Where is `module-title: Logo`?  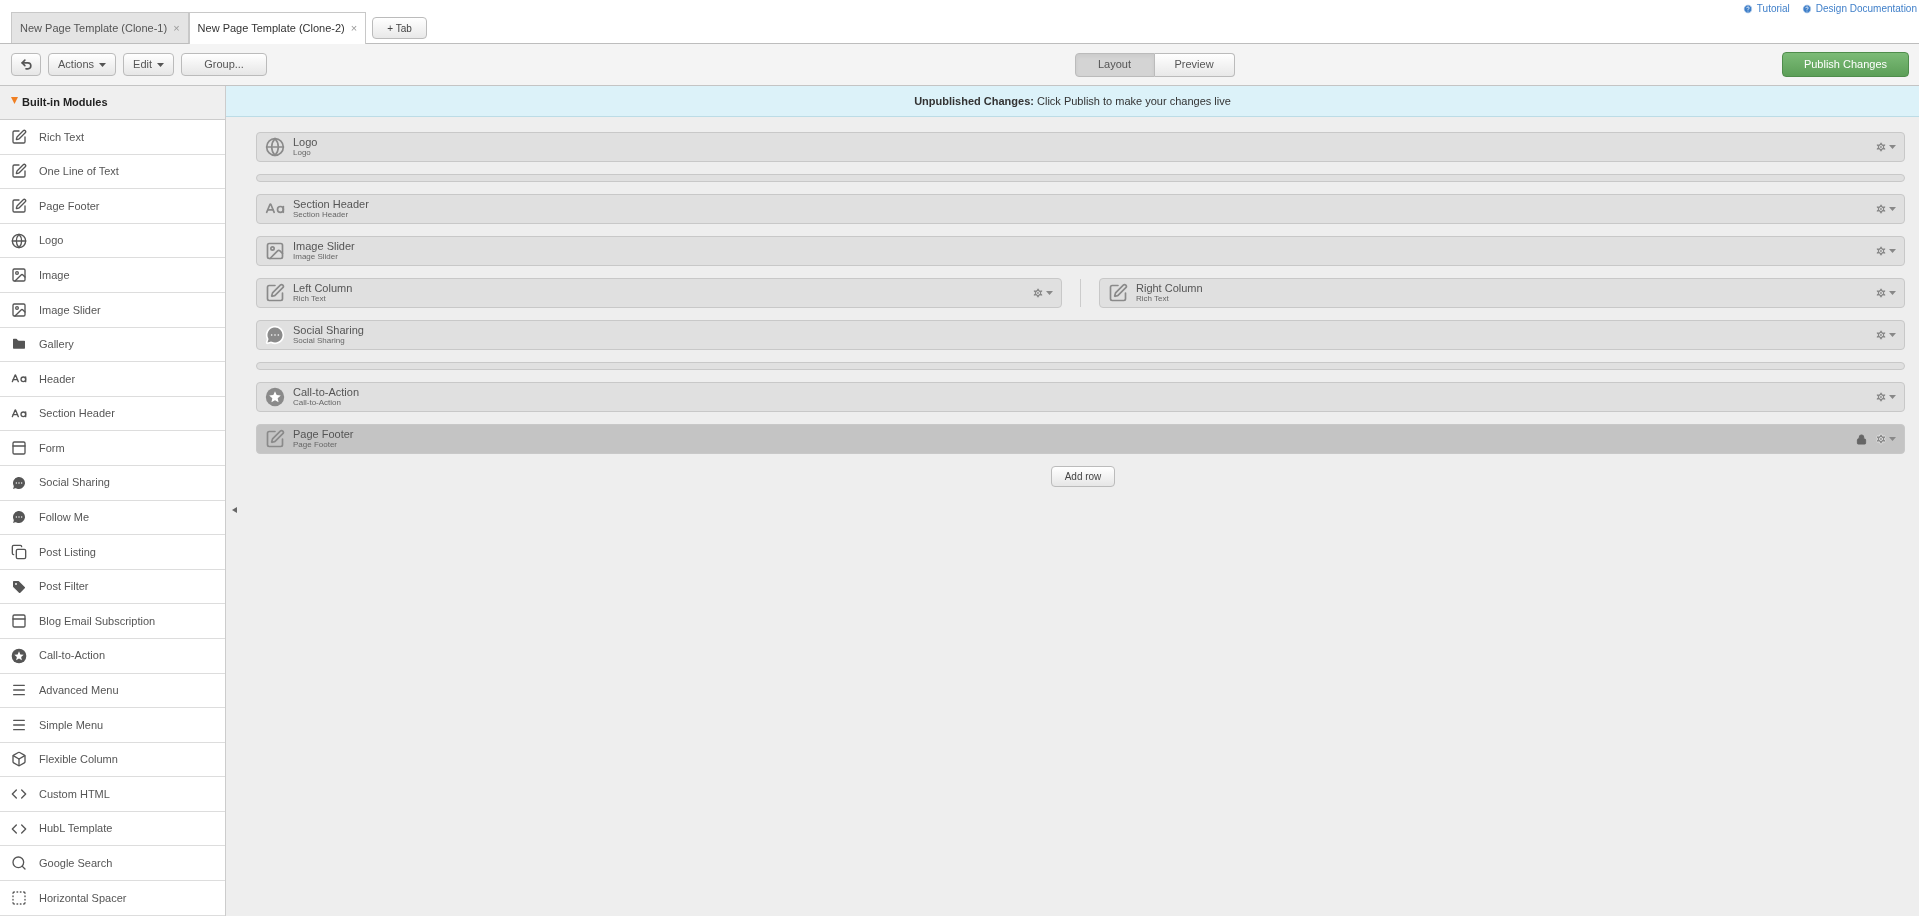
module-title: Logo is located at coordinates (306, 142).